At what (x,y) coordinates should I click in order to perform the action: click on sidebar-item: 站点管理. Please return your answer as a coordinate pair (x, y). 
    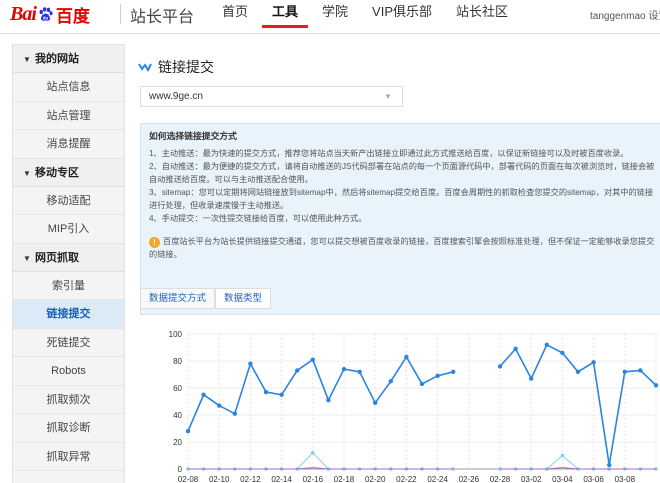
    Looking at the image, I should click on (68, 116).